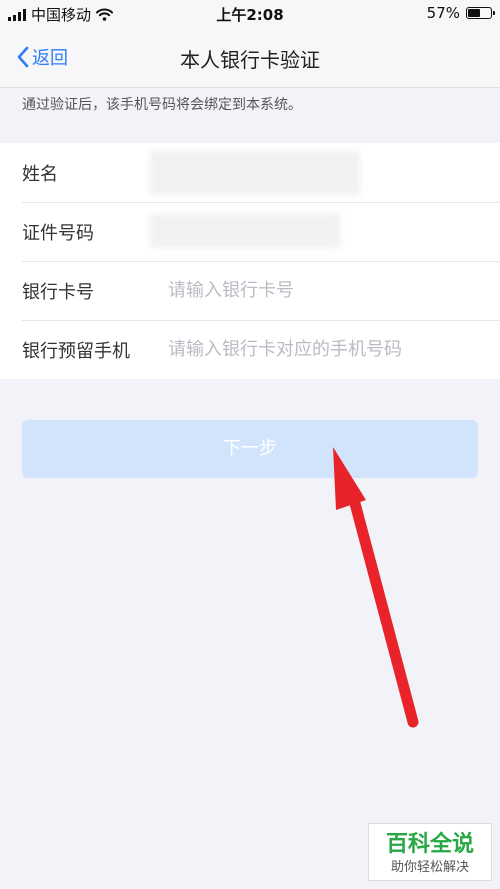 The height and width of the screenshot is (889, 500). I want to click on watermark-subtitle: 助你轻松解决, so click(429, 867).